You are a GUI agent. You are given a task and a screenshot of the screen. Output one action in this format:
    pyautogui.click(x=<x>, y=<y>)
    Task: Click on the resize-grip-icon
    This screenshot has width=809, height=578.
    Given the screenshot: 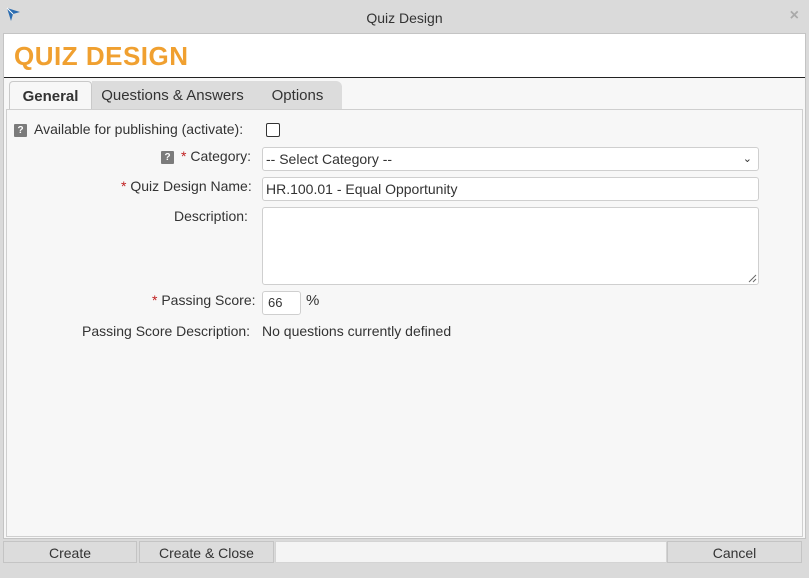 What is the action you would take?
    pyautogui.click(x=752, y=278)
    